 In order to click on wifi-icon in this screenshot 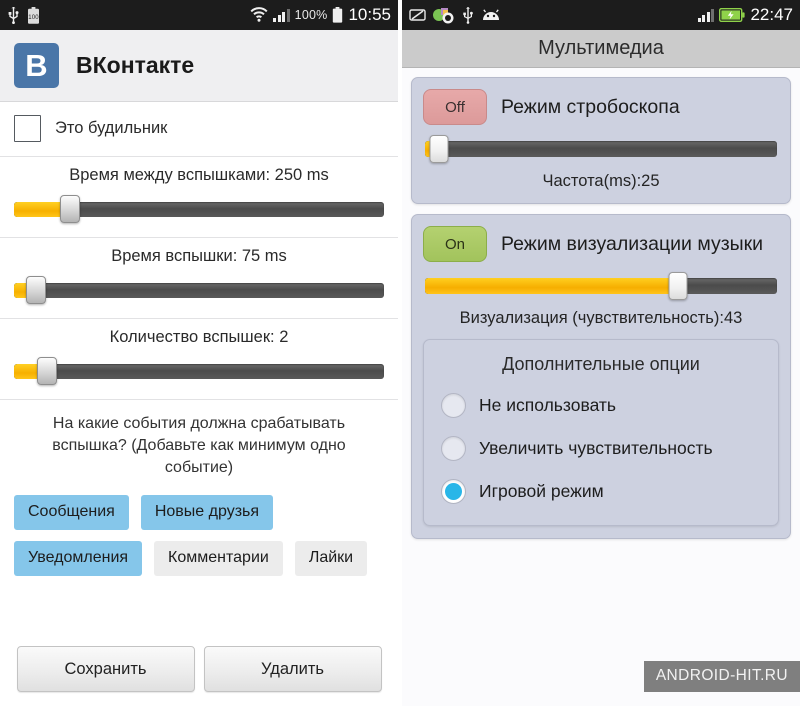, I will do `click(259, 15)`.